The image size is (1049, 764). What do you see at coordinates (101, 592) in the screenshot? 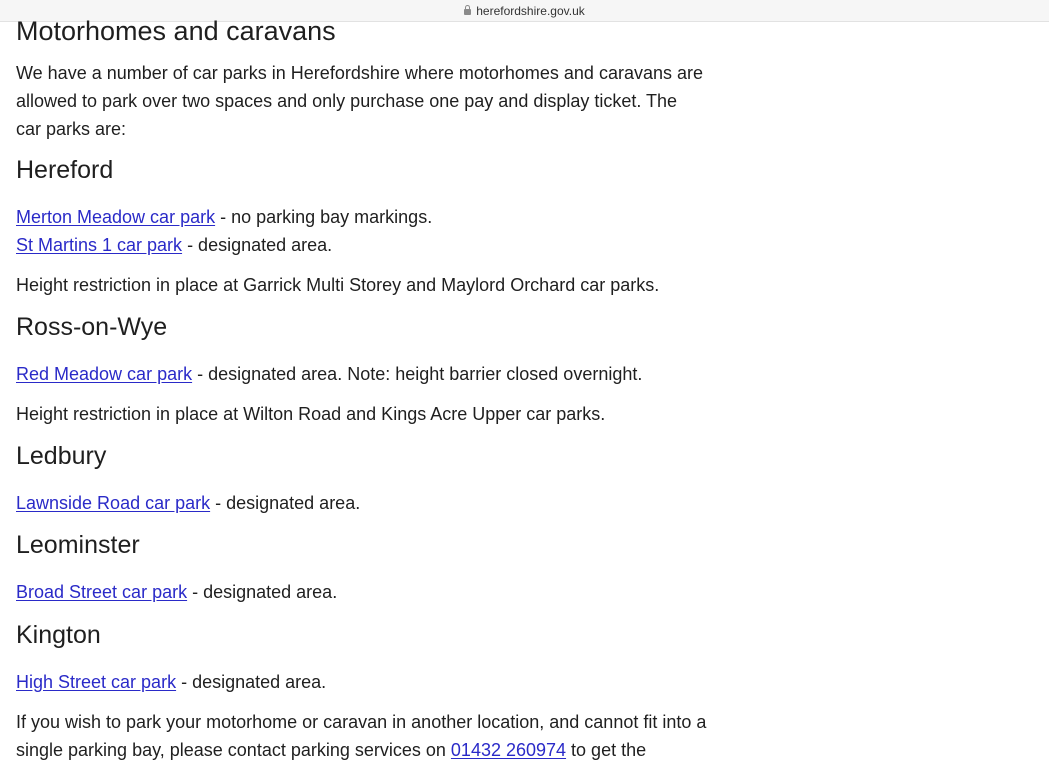
I see `link-broad-street-car-park: Broad Street car park` at bounding box center [101, 592].